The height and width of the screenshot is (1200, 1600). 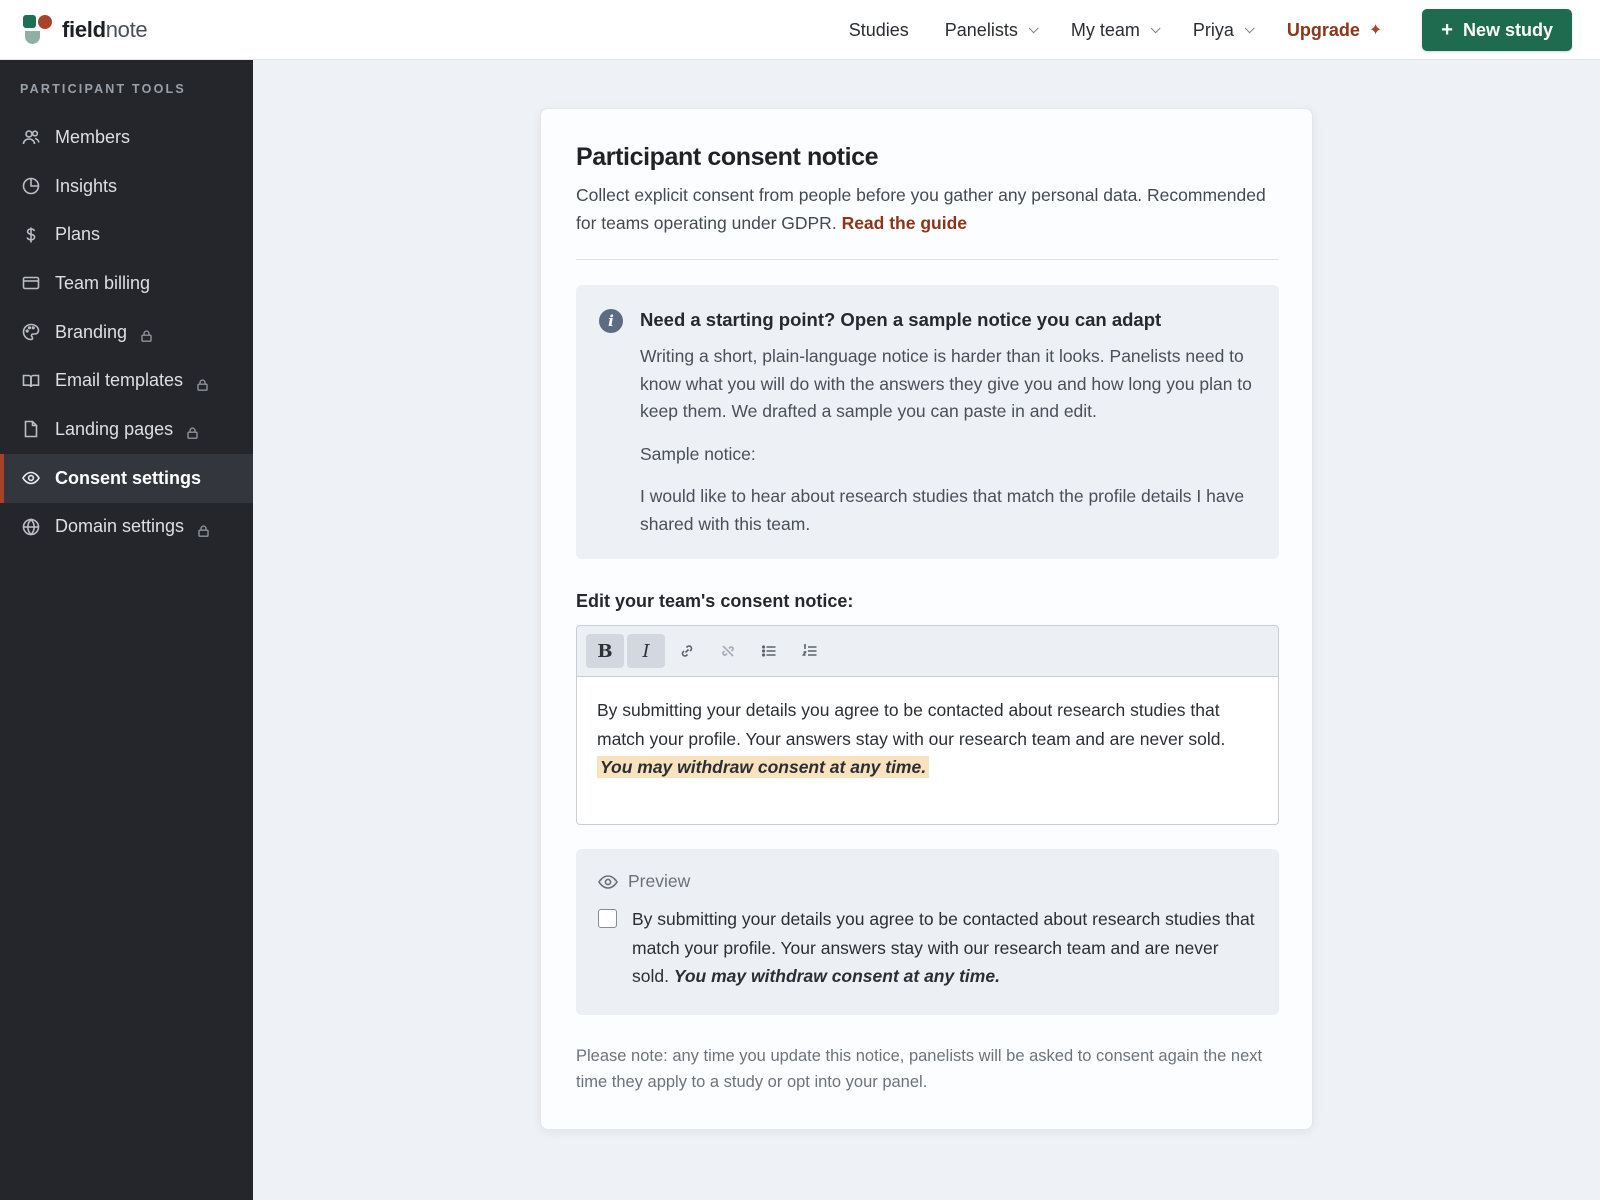 I want to click on numbered-list-icon, so click(x=809, y=649).